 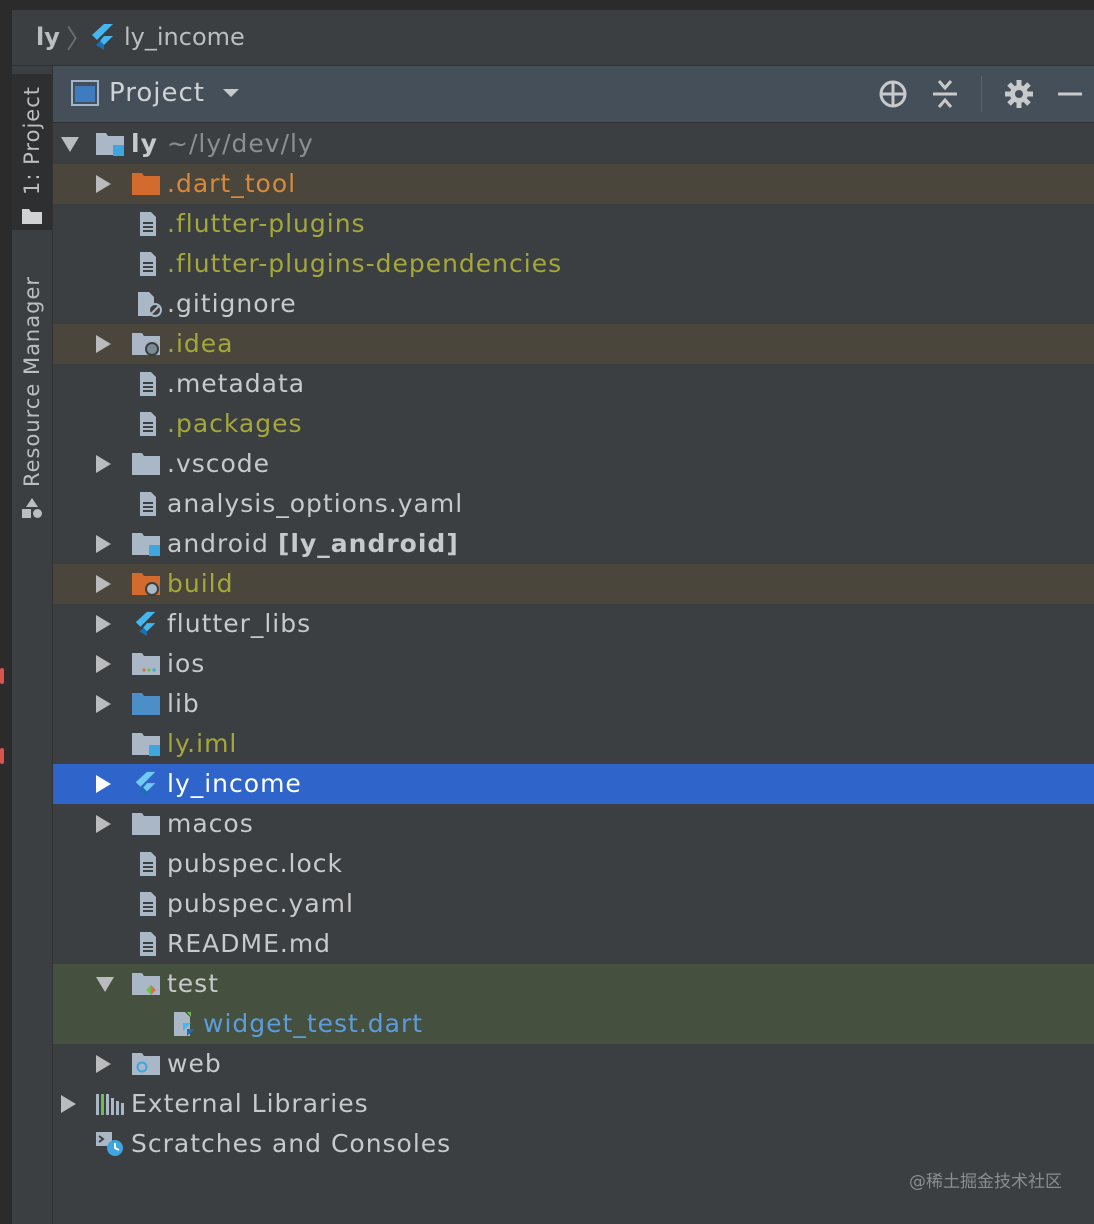 What do you see at coordinates (32, 140) in the screenshot?
I see `tab-project-label: 1: Project` at bounding box center [32, 140].